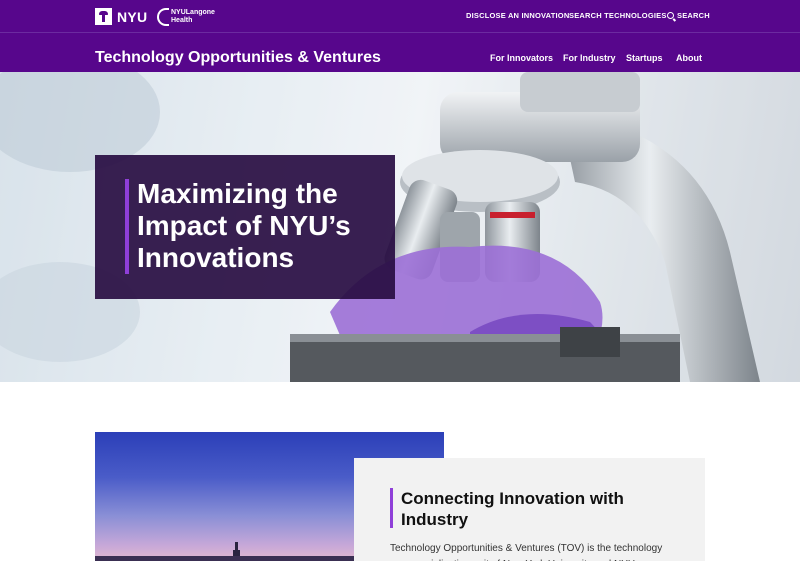 The width and height of the screenshot is (800, 561). What do you see at coordinates (618, 15) in the screenshot?
I see `search-technologies-link: SEARCH TECHNOLOGIES` at bounding box center [618, 15].